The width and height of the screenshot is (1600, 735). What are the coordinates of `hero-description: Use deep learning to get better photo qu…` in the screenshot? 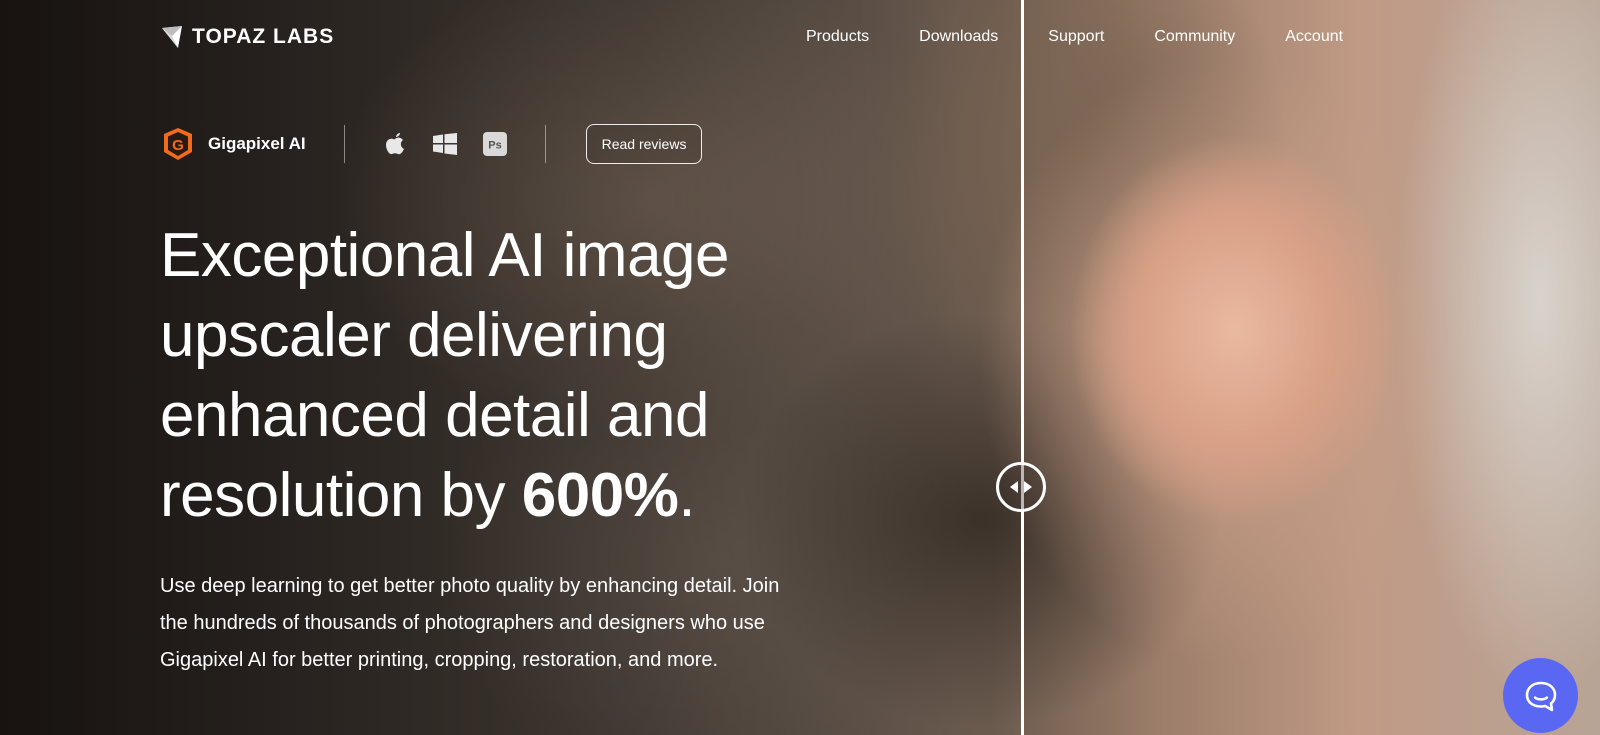 It's located at (470, 623).